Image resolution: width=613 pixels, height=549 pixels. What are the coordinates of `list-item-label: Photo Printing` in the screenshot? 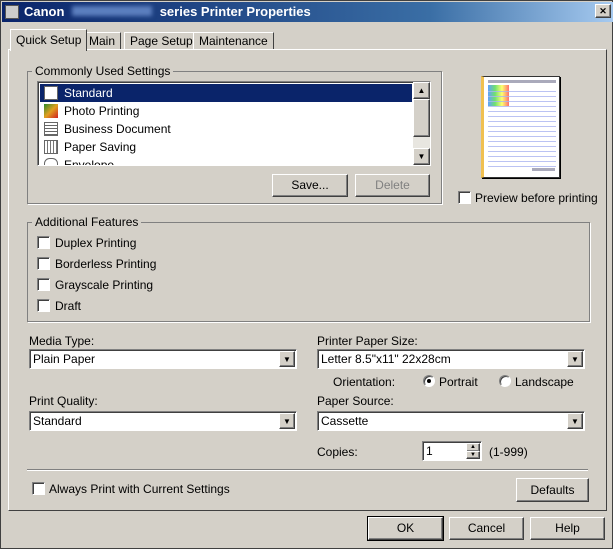 It's located at (102, 111).